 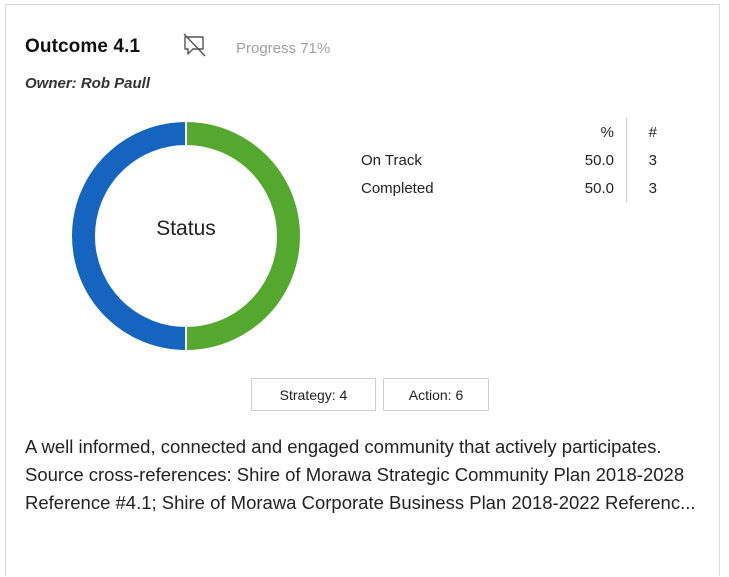 I want to click on stats-header-row: % #, so click(x=509, y=132).